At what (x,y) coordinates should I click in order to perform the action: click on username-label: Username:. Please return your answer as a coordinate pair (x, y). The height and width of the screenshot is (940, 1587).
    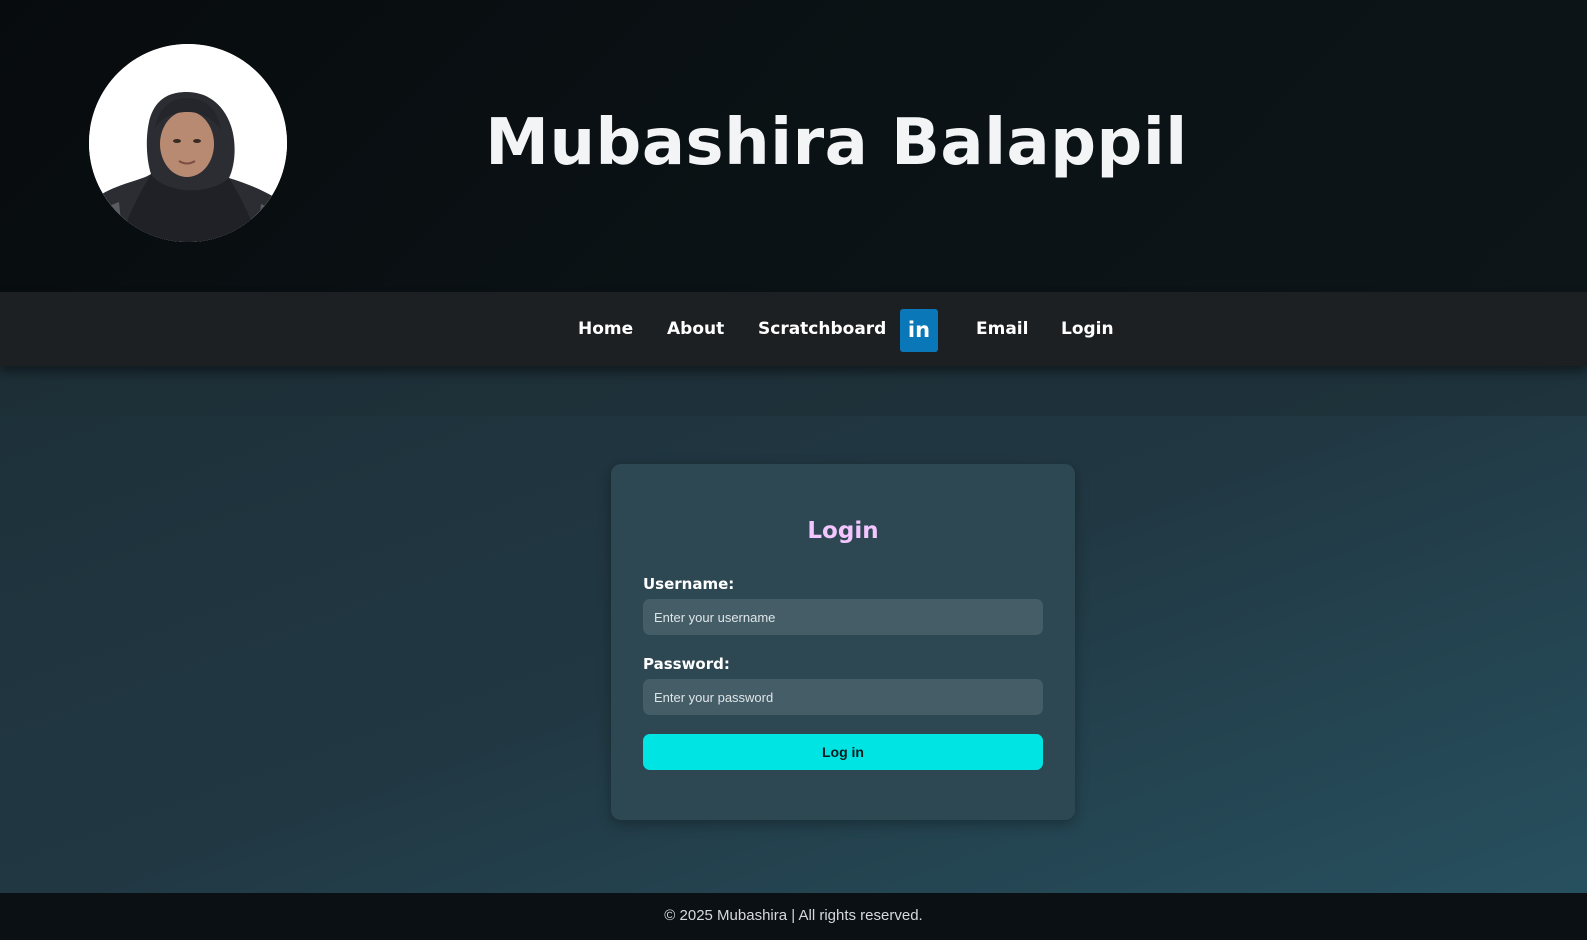
    Looking at the image, I should click on (689, 584).